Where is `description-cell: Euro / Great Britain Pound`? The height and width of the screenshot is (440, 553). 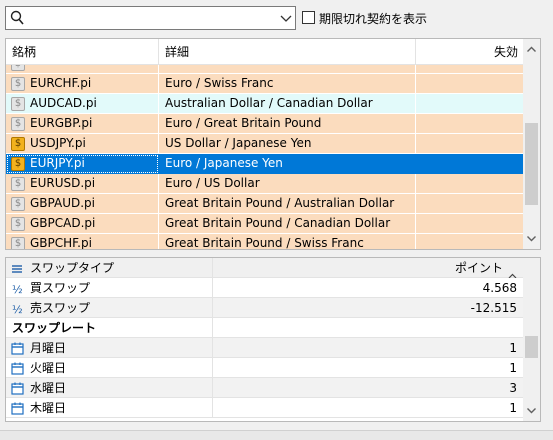 description-cell: Euro / Great Britain Pound is located at coordinates (287, 124).